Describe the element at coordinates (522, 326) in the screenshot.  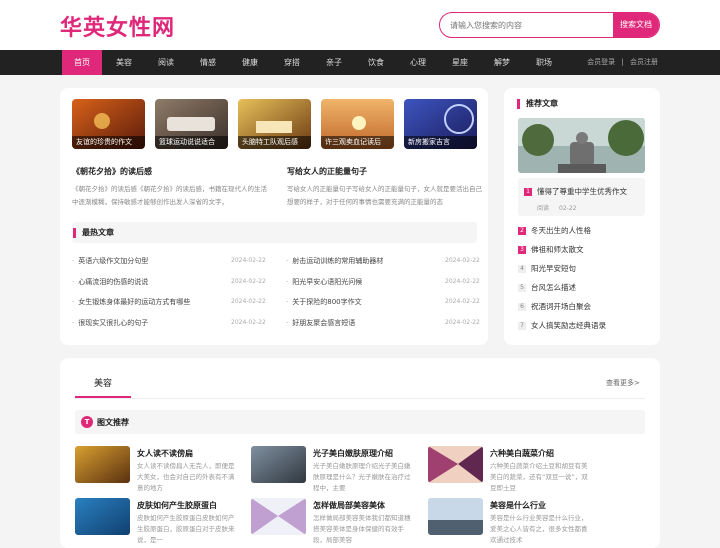
I see `rank-badge: 7` at that location.